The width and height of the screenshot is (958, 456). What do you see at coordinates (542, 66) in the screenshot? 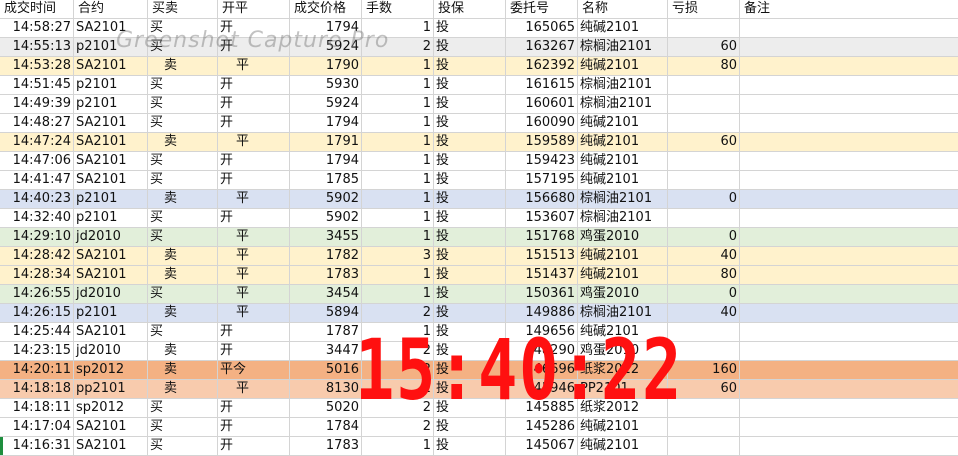
I see `cell-order: 162392` at bounding box center [542, 66].